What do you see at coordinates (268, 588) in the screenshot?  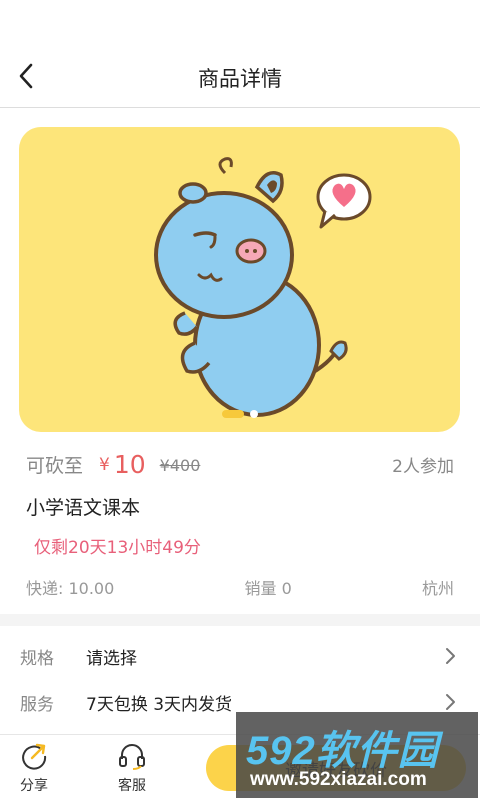 I see `sales-count: 销量 0` at bounding box center [268, 588].